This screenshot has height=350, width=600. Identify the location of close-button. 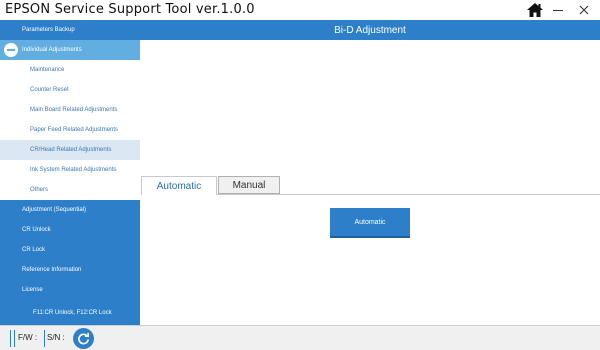
(584, 10).